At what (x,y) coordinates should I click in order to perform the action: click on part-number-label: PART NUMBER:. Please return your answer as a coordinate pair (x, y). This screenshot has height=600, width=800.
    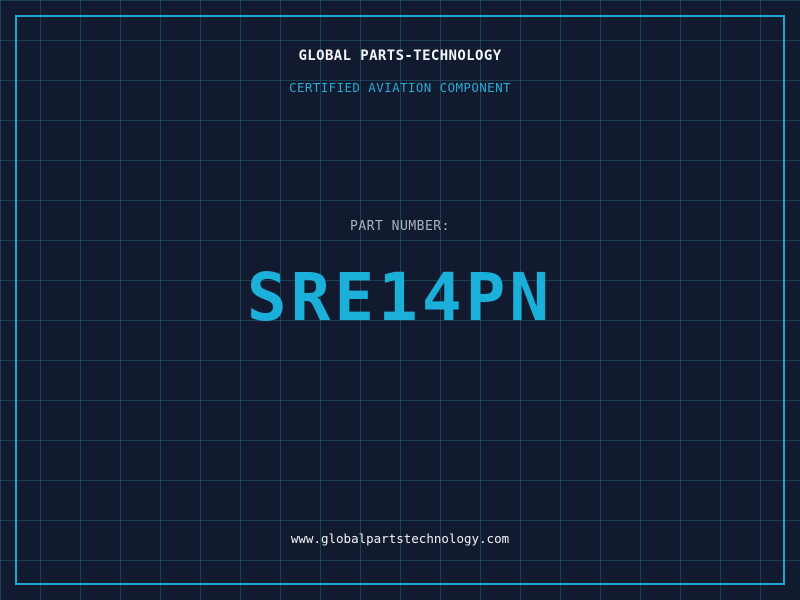
    Looking at the image, I should click on (400, 226).